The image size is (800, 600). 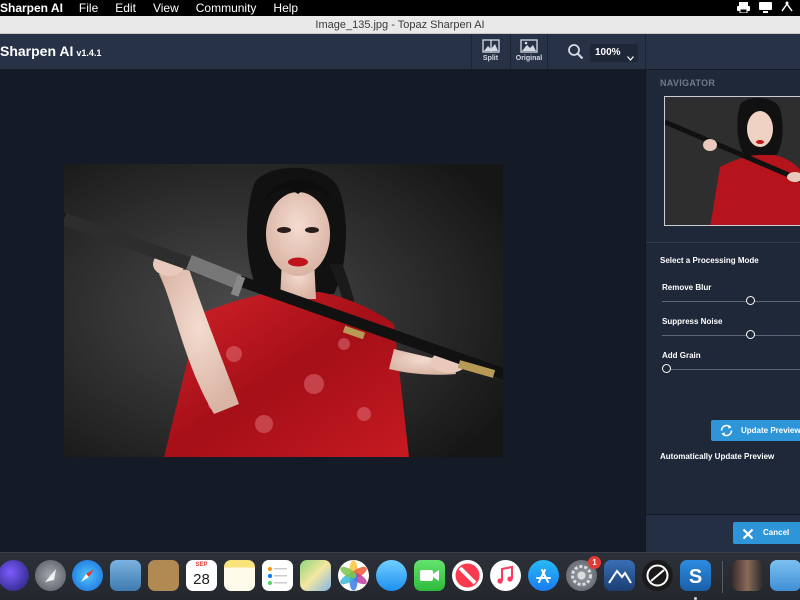 What do you see at coordinates (709, 260) in the screenshot?
I see `processing-mode-title: Select a Processing Mode` at bounding box center [709, 260].